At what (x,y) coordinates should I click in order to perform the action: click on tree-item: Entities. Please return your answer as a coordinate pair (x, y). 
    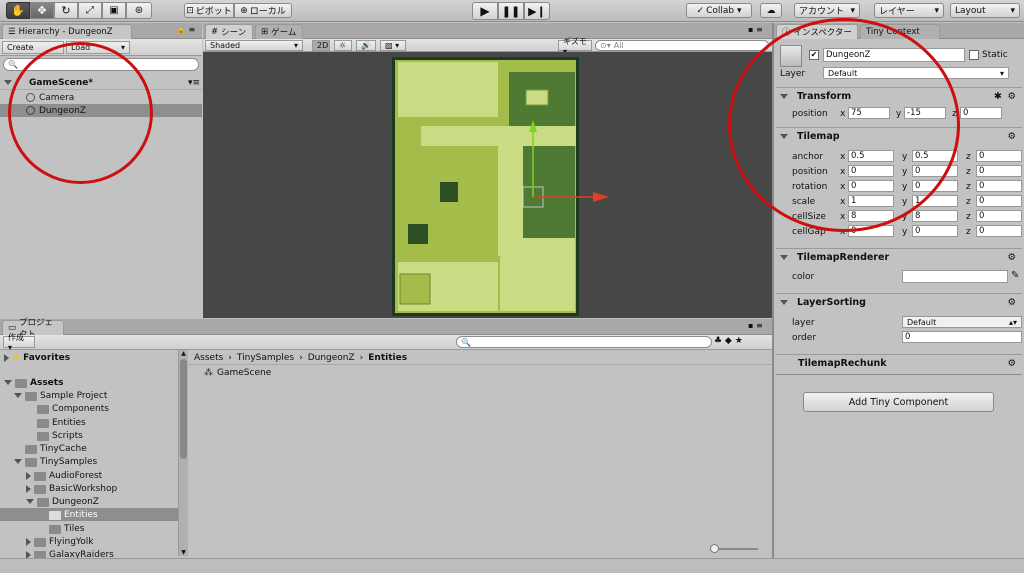
    Looking at the image, I should click on (61, 422).